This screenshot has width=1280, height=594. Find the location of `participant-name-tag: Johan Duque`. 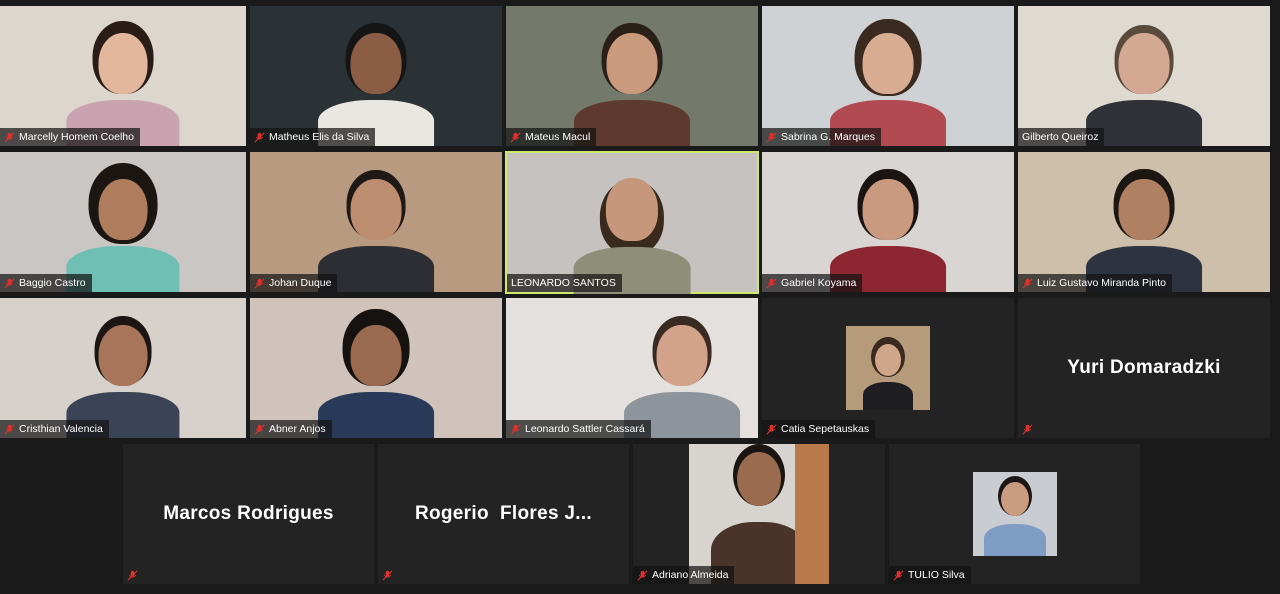

participant-name-tag: Johan Duque is located at coordinates (294, 283).